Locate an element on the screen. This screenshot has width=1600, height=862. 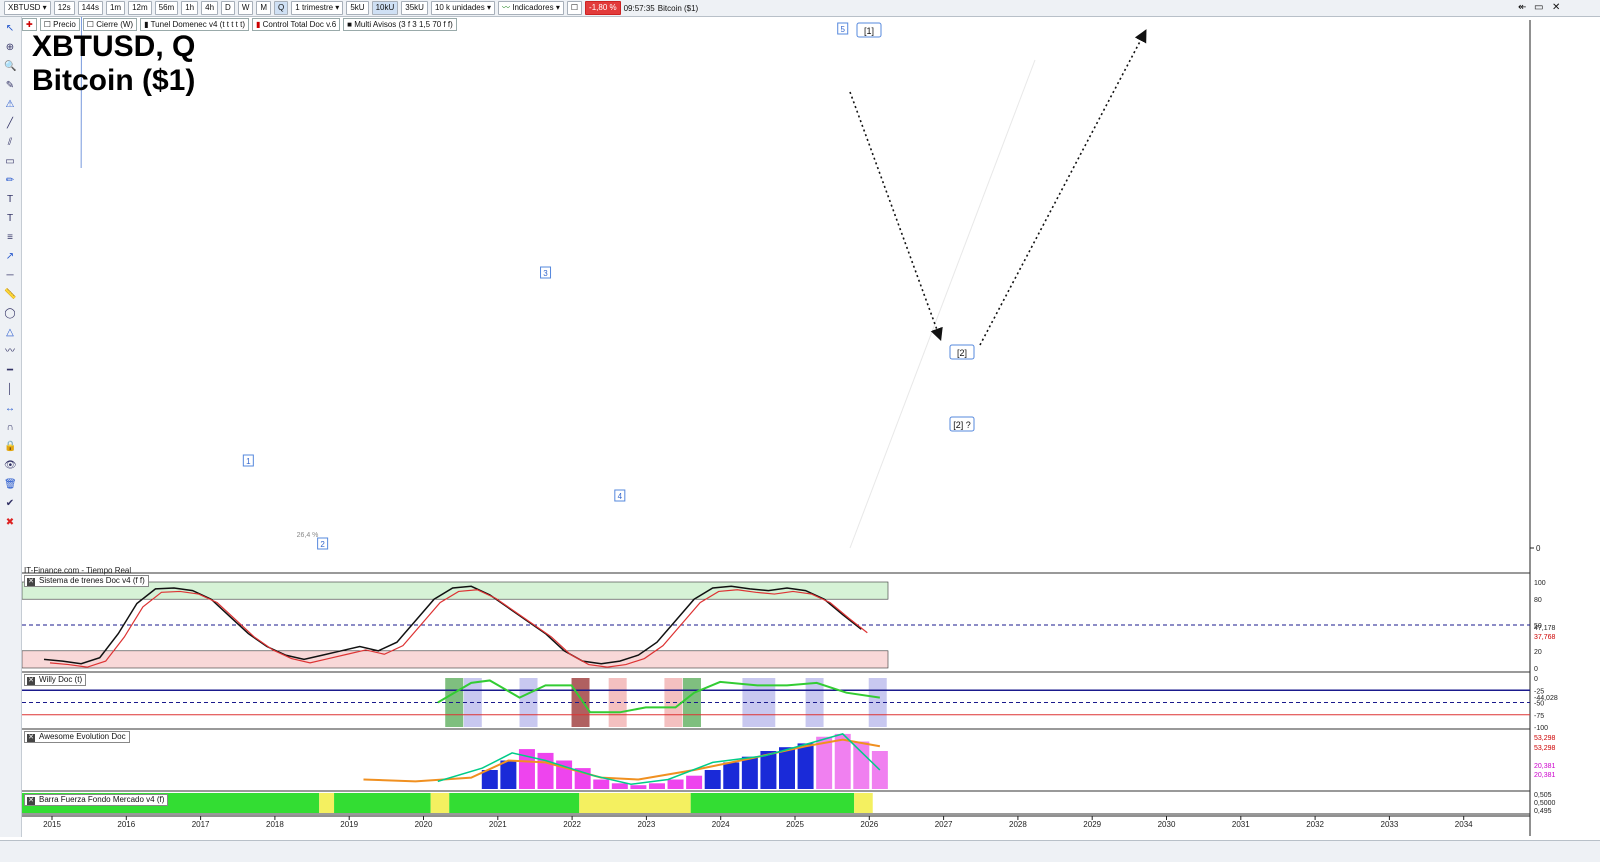
size-35ku: 35kU is located at coordinates (414, 8).